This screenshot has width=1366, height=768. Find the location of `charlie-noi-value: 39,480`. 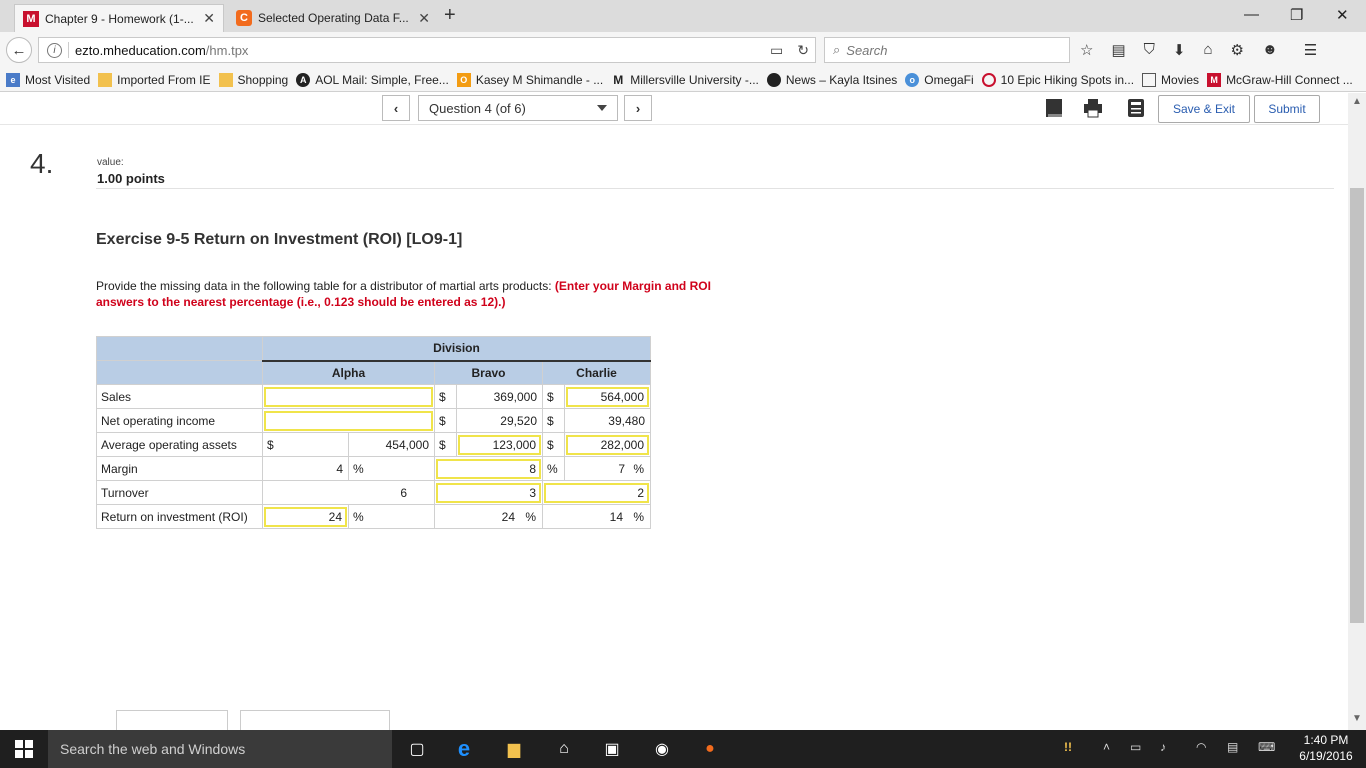

charlie-noi-value: 39,480 is located at coordinates (626, 420).